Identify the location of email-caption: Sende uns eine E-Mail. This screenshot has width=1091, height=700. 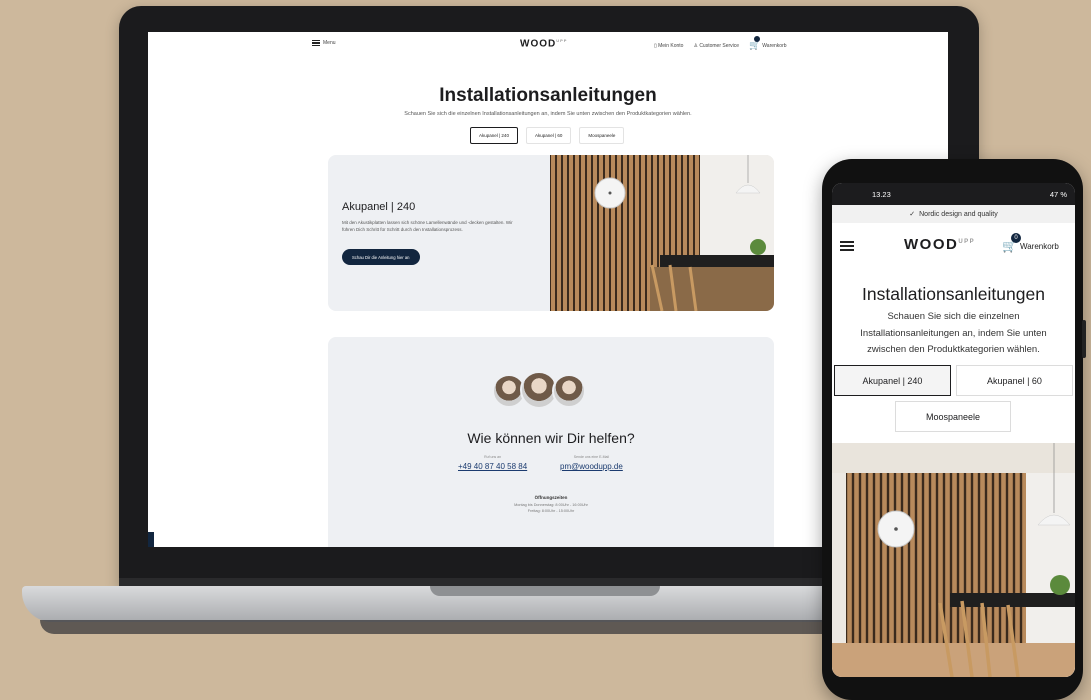
(591, 457).